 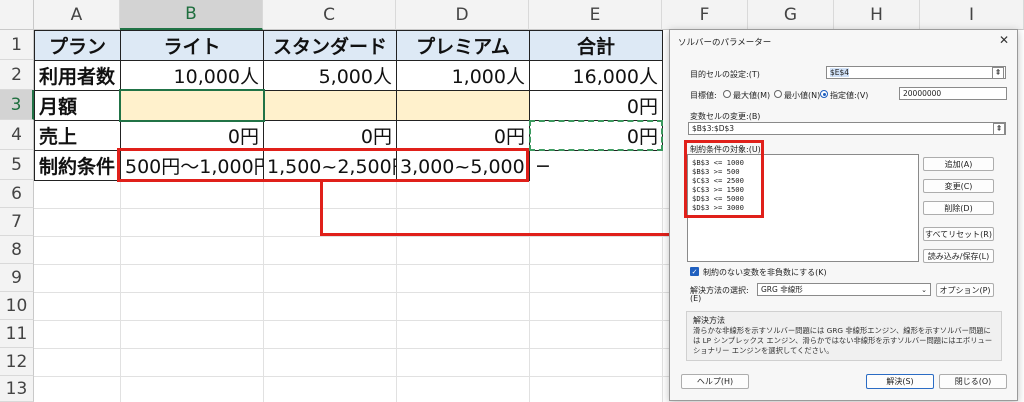 What do you see at coordinates (77, 15) in the screenshot?
I see `column-header-a: A` at bounding box center [77, 15].